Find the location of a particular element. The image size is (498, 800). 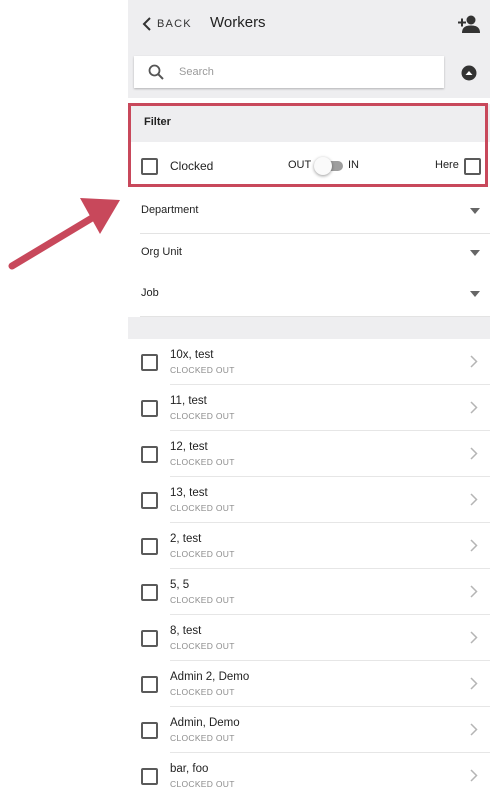

worker-row: 5, 5 CLOCKED OUT is located at coordinates (309, 592).